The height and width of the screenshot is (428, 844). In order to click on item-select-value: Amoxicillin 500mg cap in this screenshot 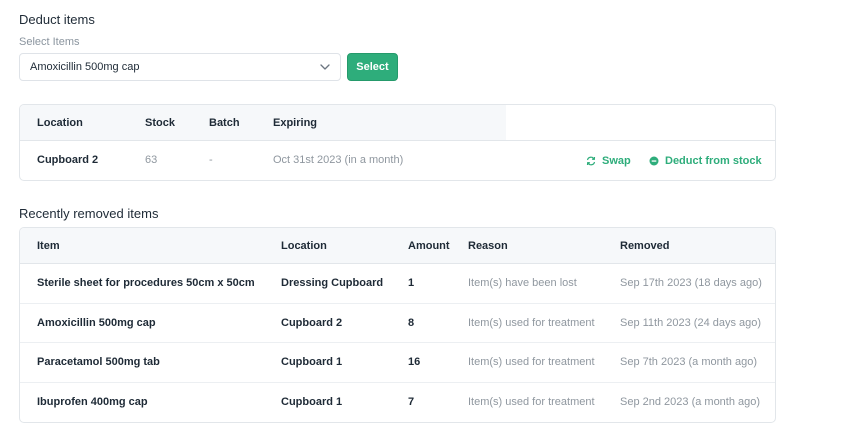, I will do `click(85, 67)`.